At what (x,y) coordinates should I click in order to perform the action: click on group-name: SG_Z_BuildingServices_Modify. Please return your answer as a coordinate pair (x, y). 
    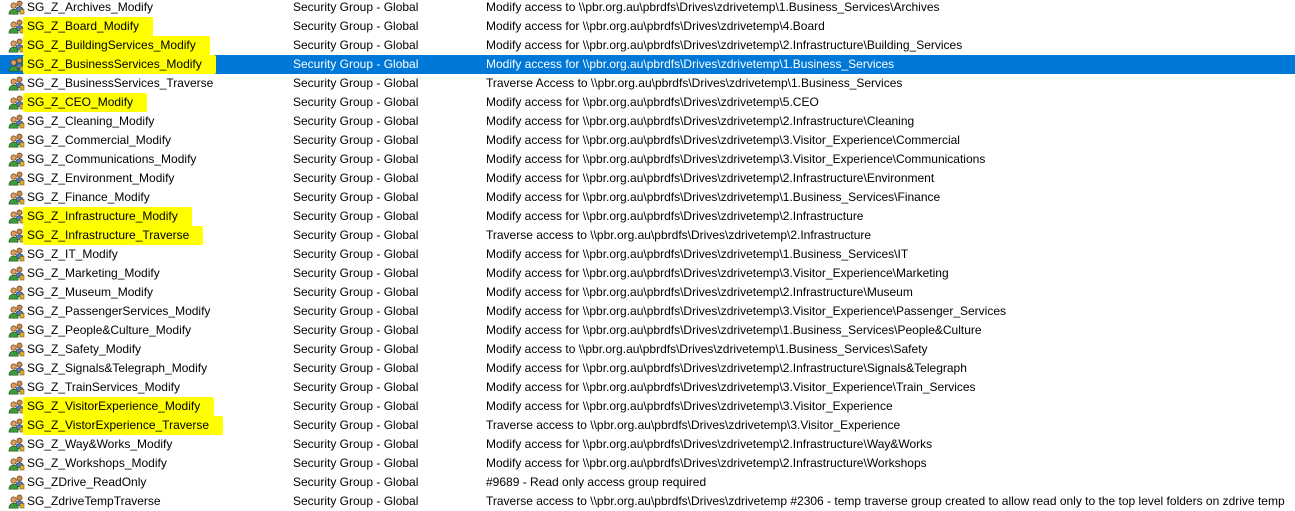
    Looking at the image, I should click on (116, 45).